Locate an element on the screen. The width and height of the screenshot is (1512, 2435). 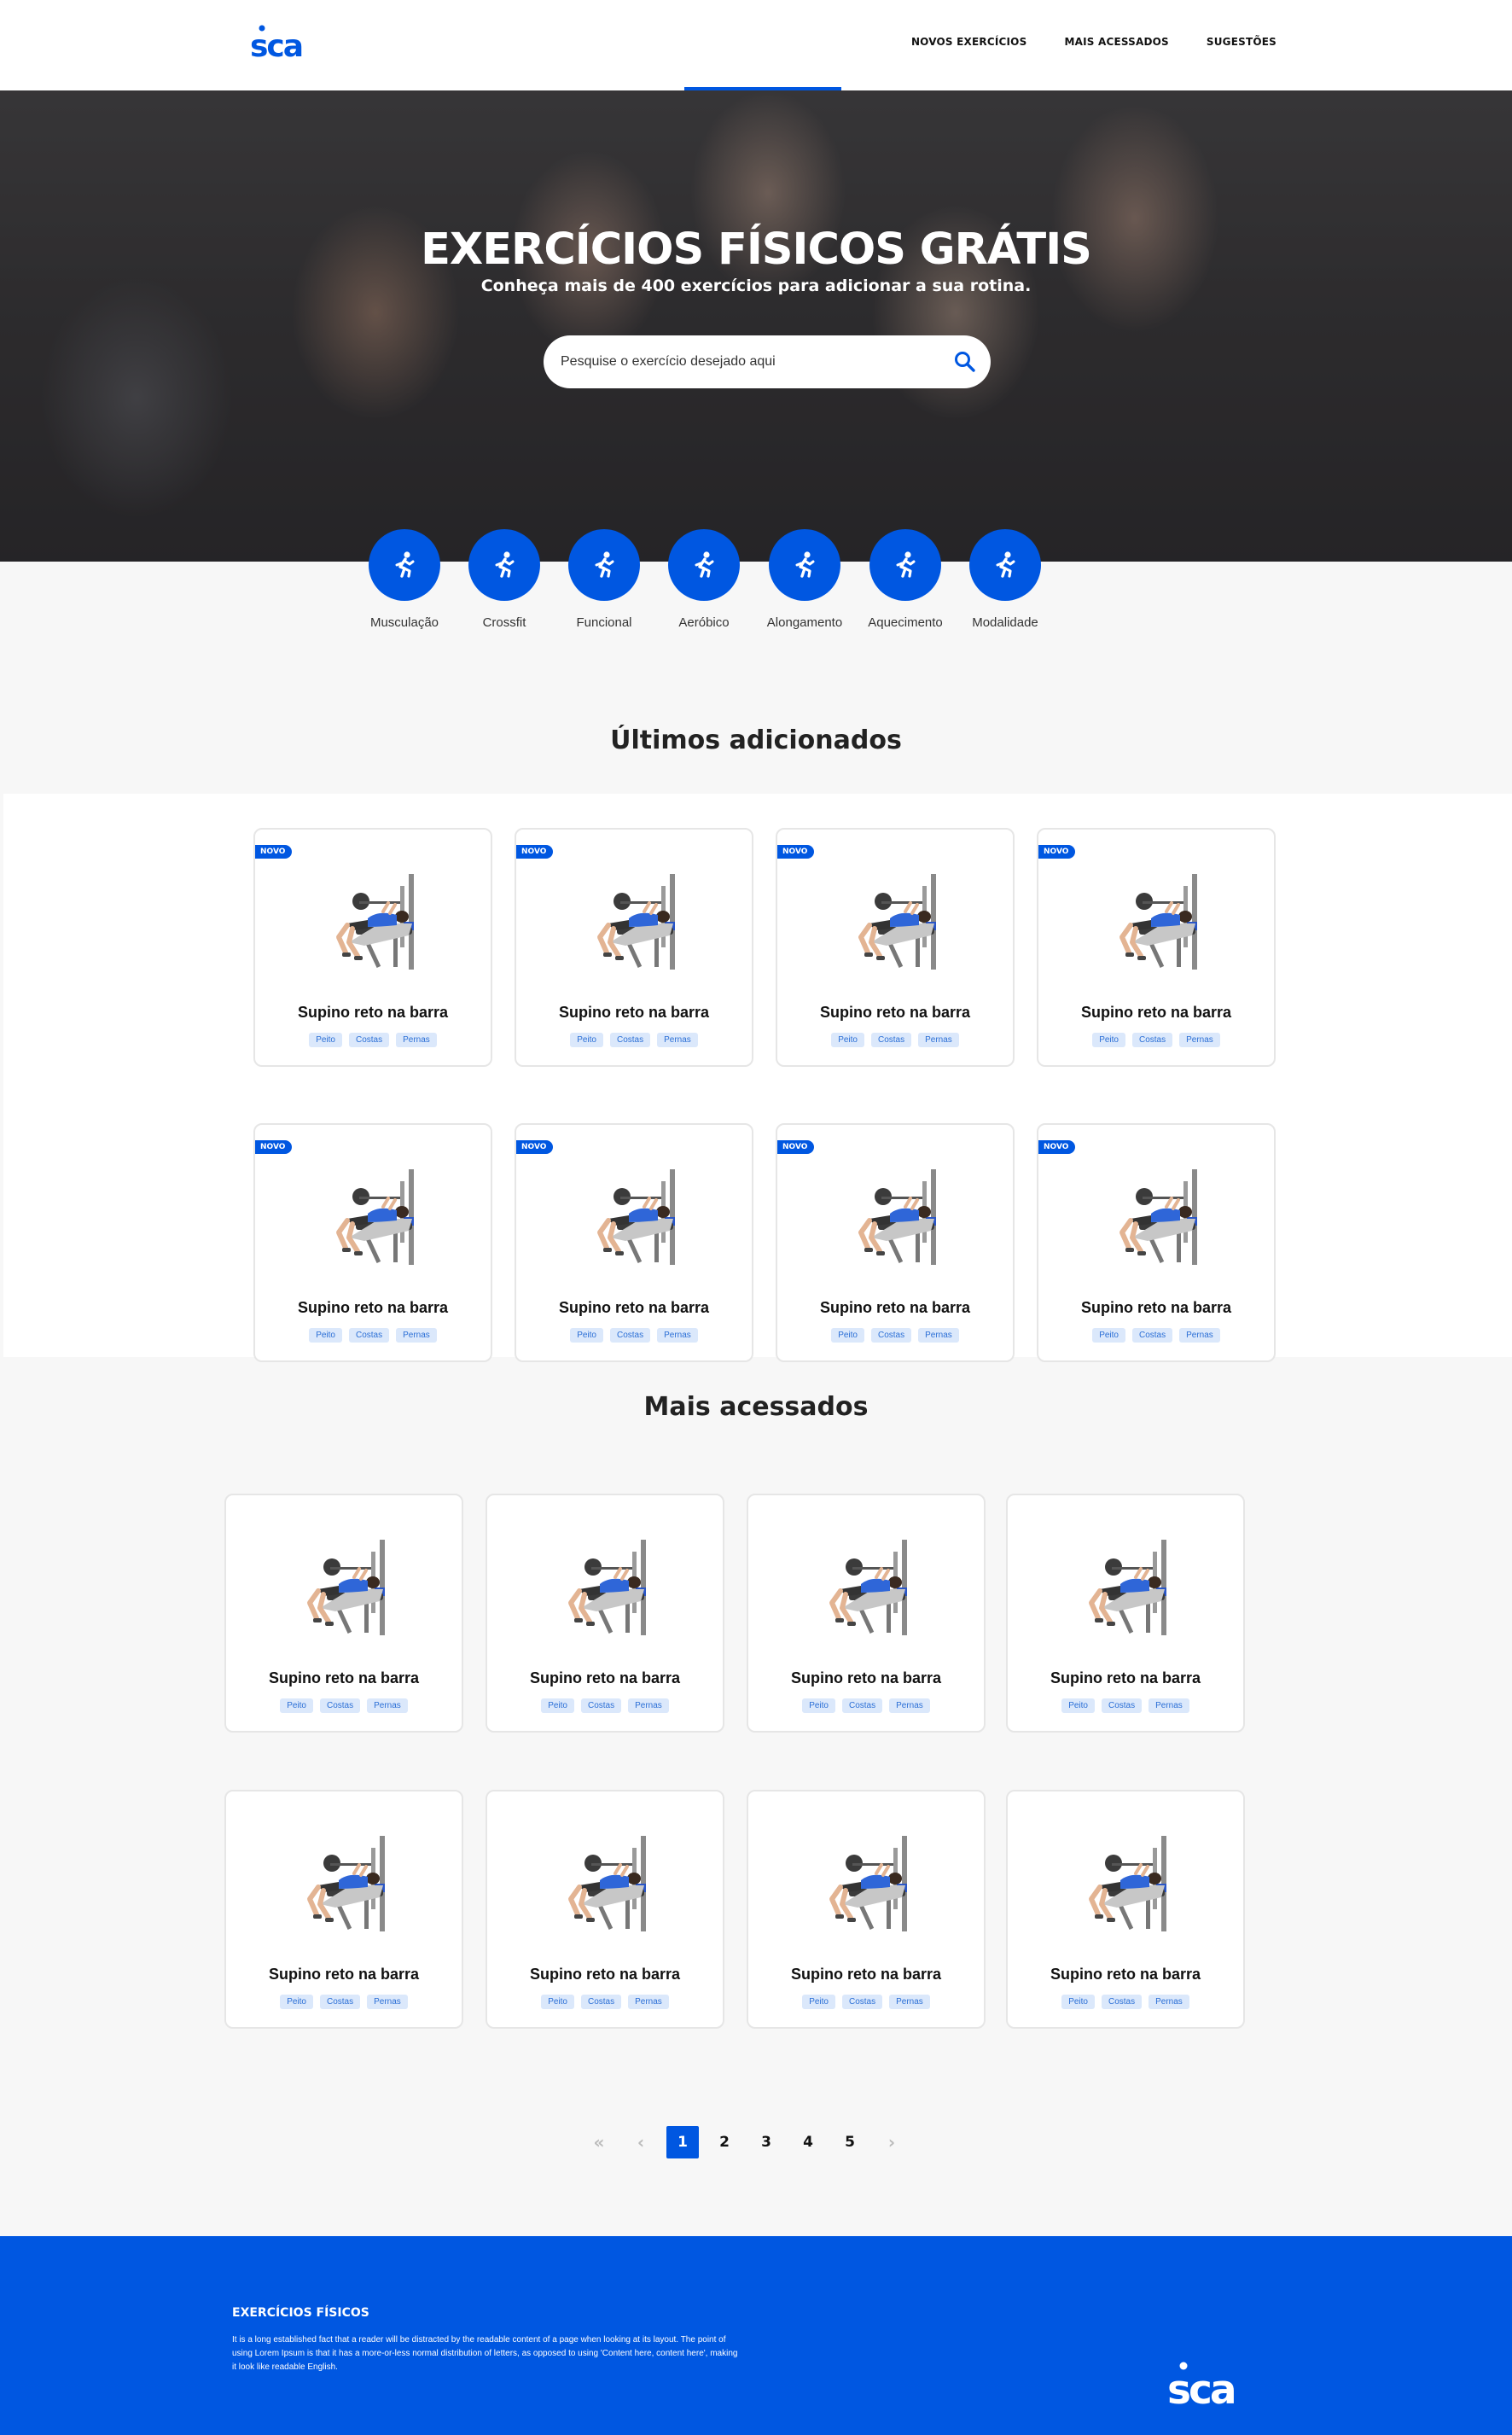
category-alongamento: Alongamento is located at coordinates (804, 579).